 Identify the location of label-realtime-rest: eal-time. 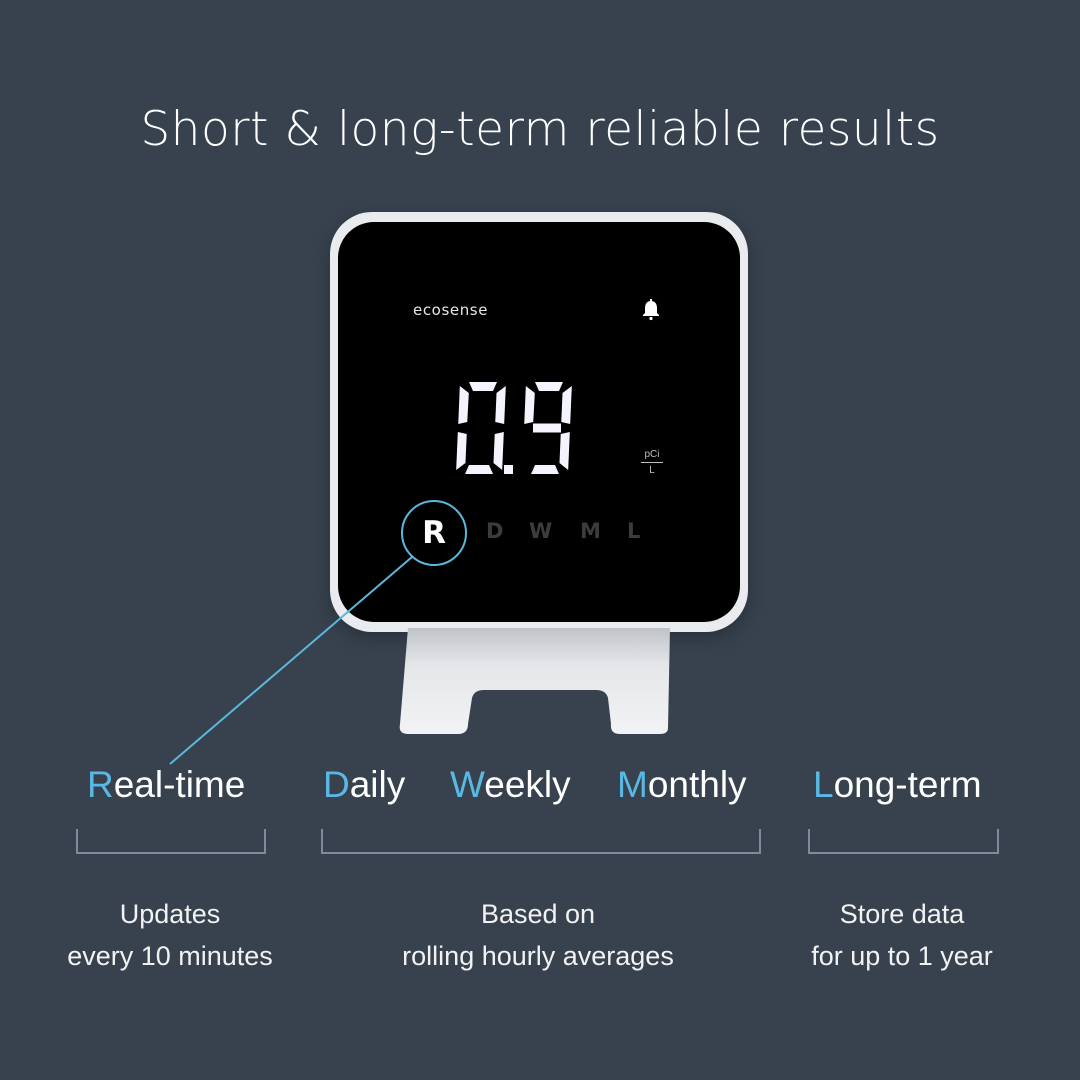
(179, 784).